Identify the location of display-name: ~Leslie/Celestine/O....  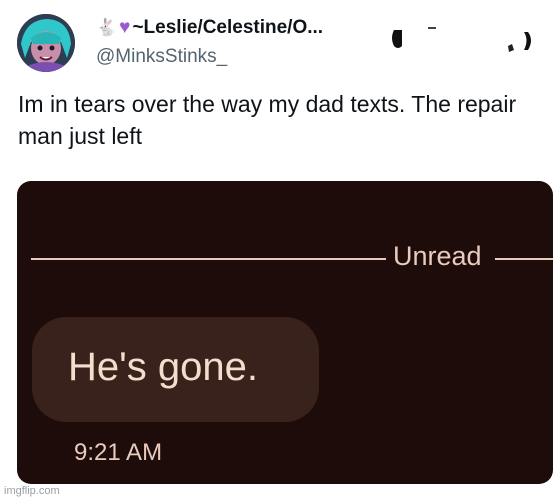
(227, 28).